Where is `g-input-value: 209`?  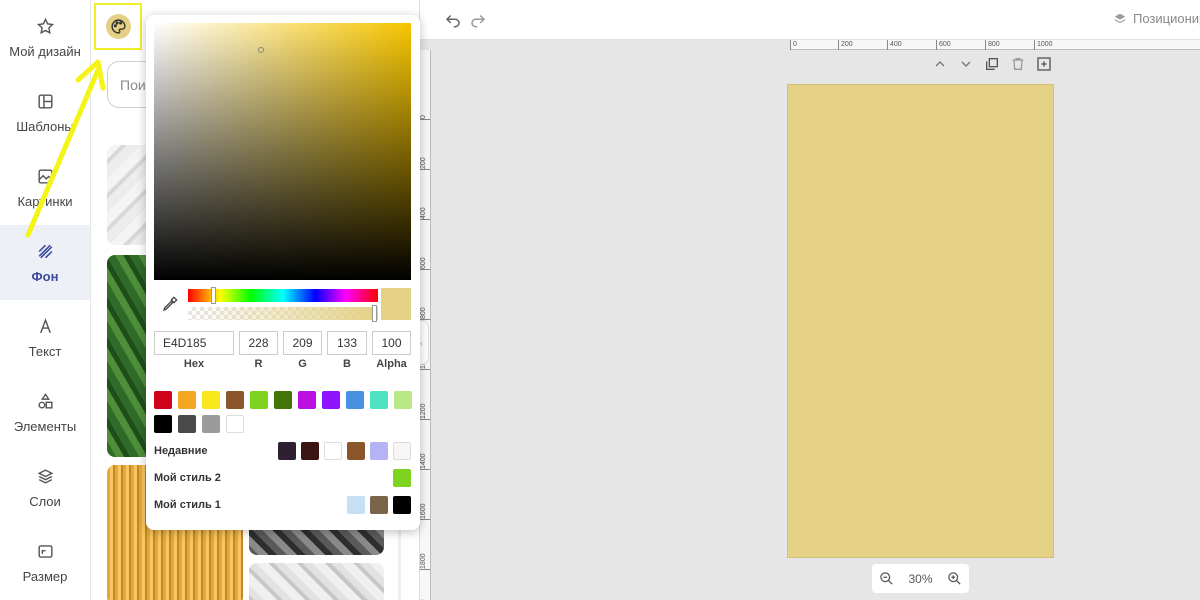
g-input-value: 209 is located at coordinates (302, 343).